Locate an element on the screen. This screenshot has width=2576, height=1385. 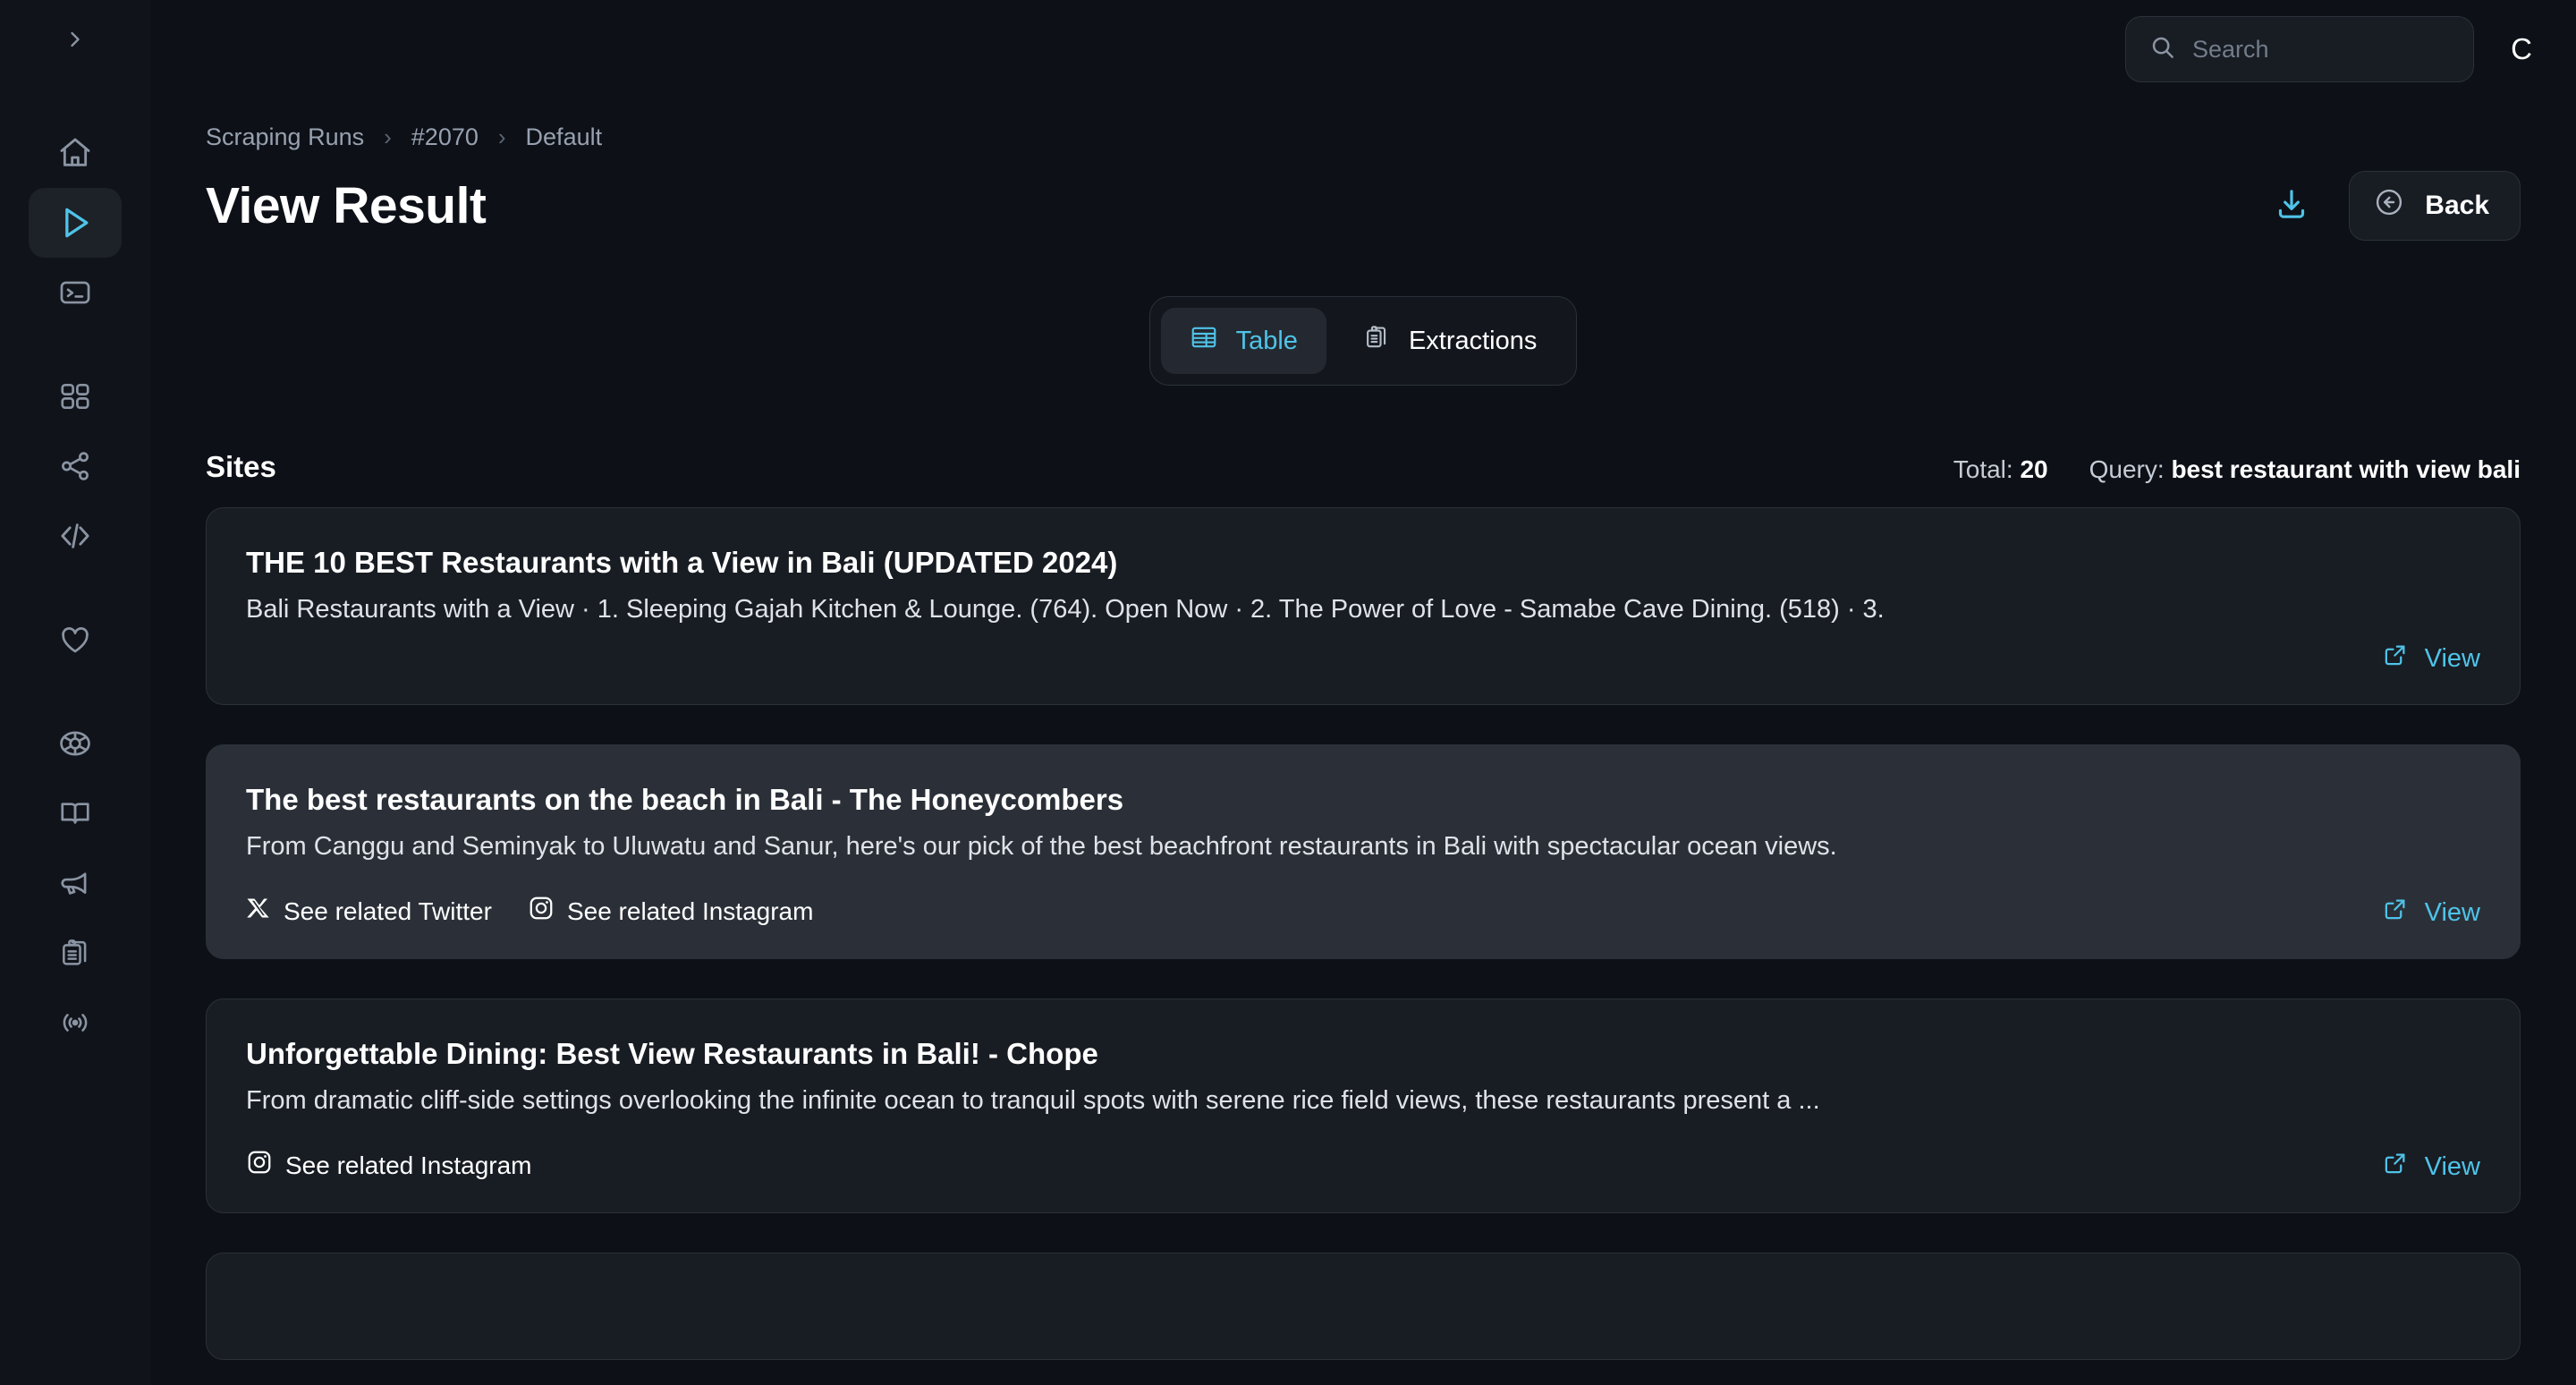
query-meta: Query: best restaurant with view bali is located at coordinates (2305, 469).